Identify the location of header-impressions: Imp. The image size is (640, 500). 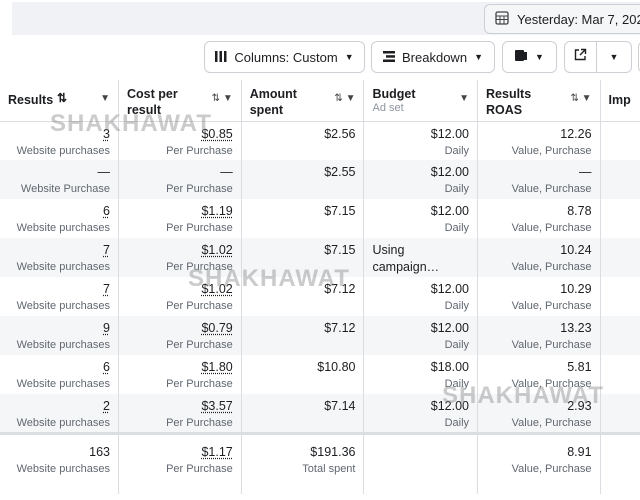
(620, 101).